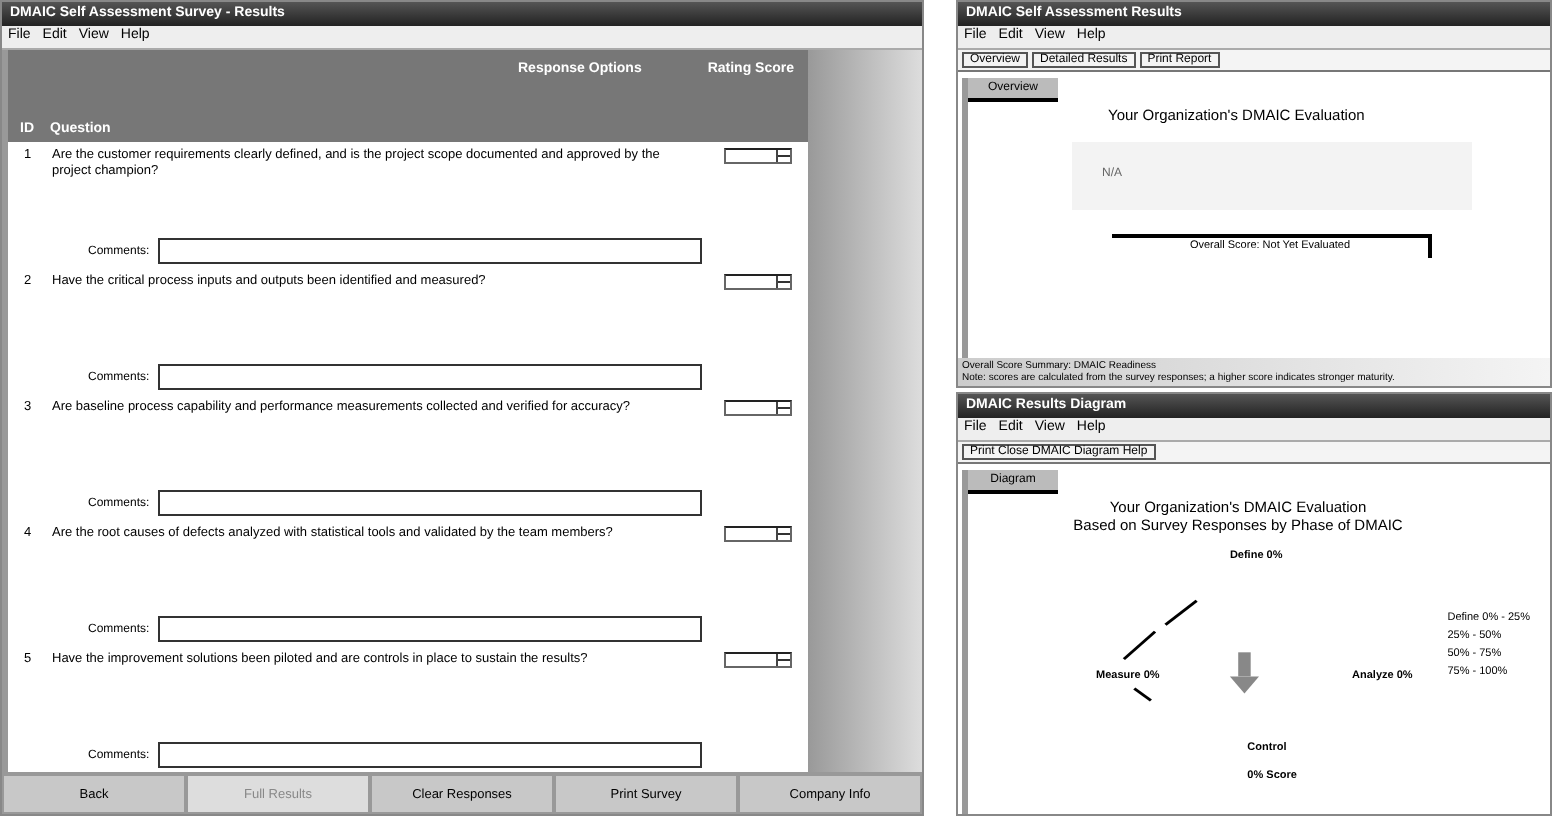 Image resolution: width=1552 pixels, height=816 pixels. I want to click on down-arrow-icon, so click(1244, 673).